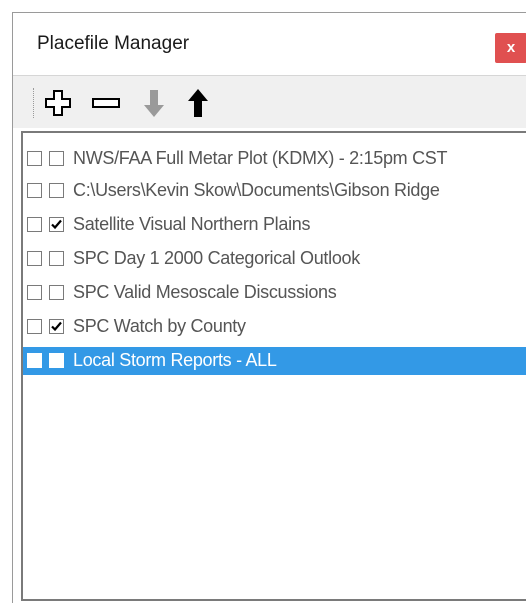 The width and height of the screenshot is (526, 603). What do you see at coordinates (216, 258) in the screenshot?
I see `list-item-label: SPC Day 1 2000 Categorical Outlook` at bounding box center [216, 258].